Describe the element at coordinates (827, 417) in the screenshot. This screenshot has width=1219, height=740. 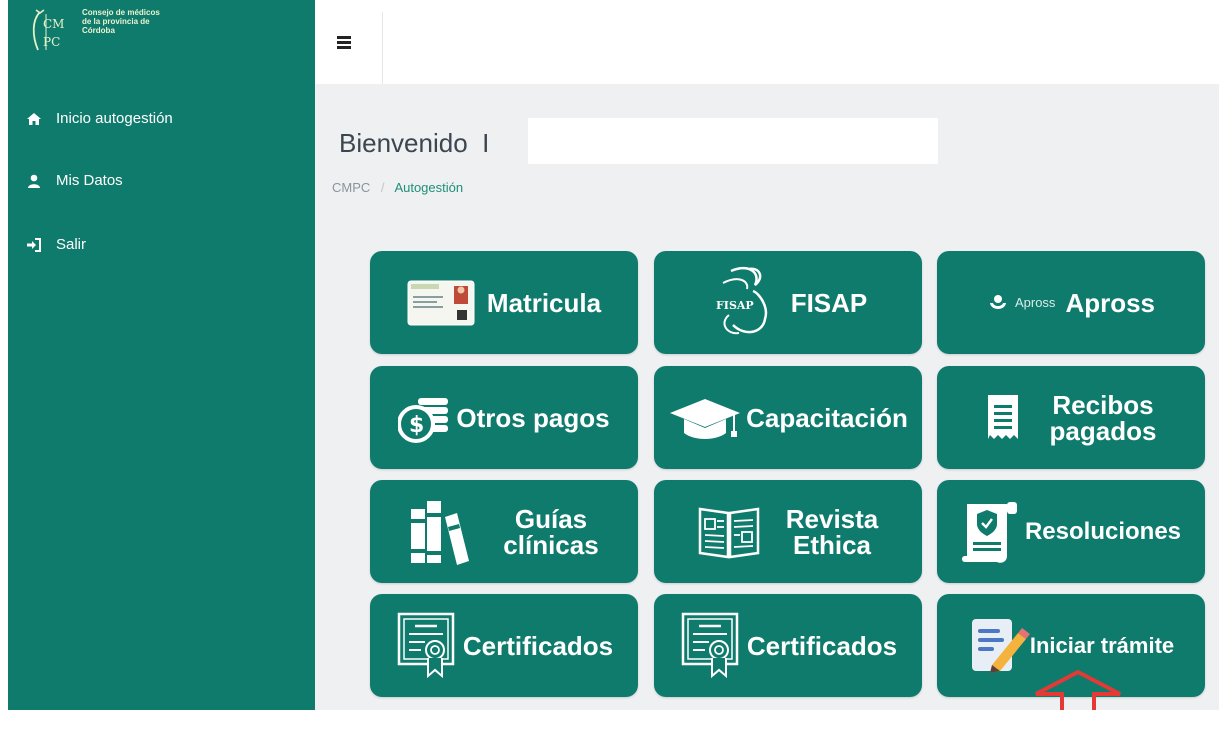
I see `tile-label: Capacitación` at that location.